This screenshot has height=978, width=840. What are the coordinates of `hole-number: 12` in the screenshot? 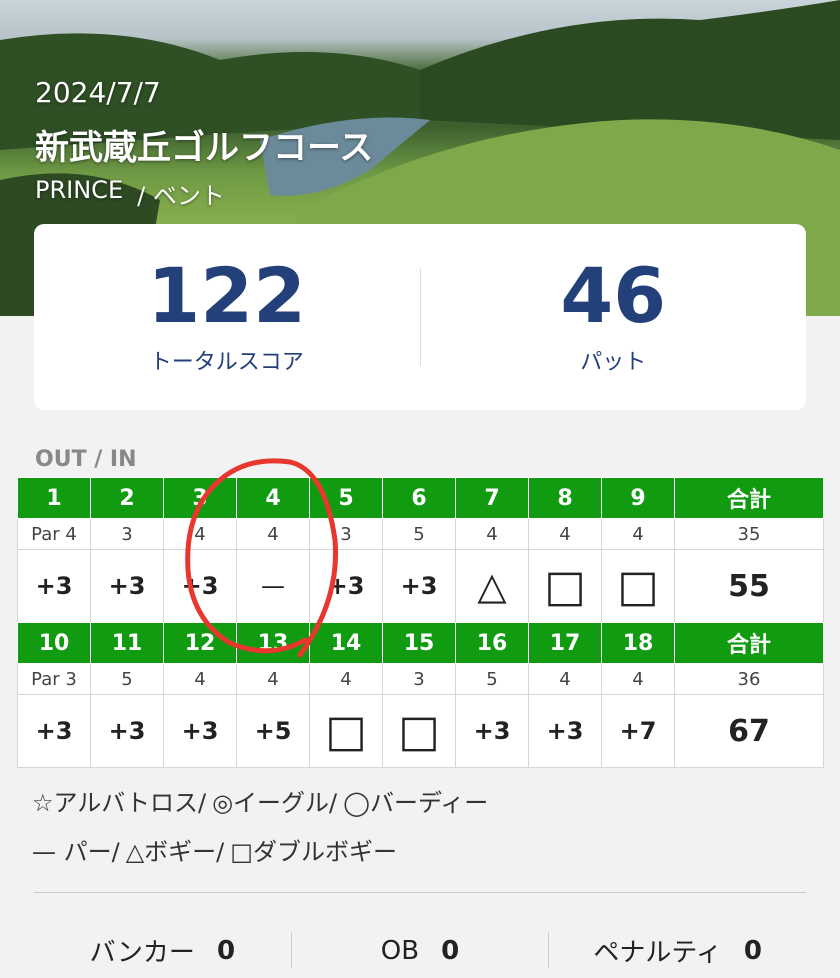 It's located at (200, 643).